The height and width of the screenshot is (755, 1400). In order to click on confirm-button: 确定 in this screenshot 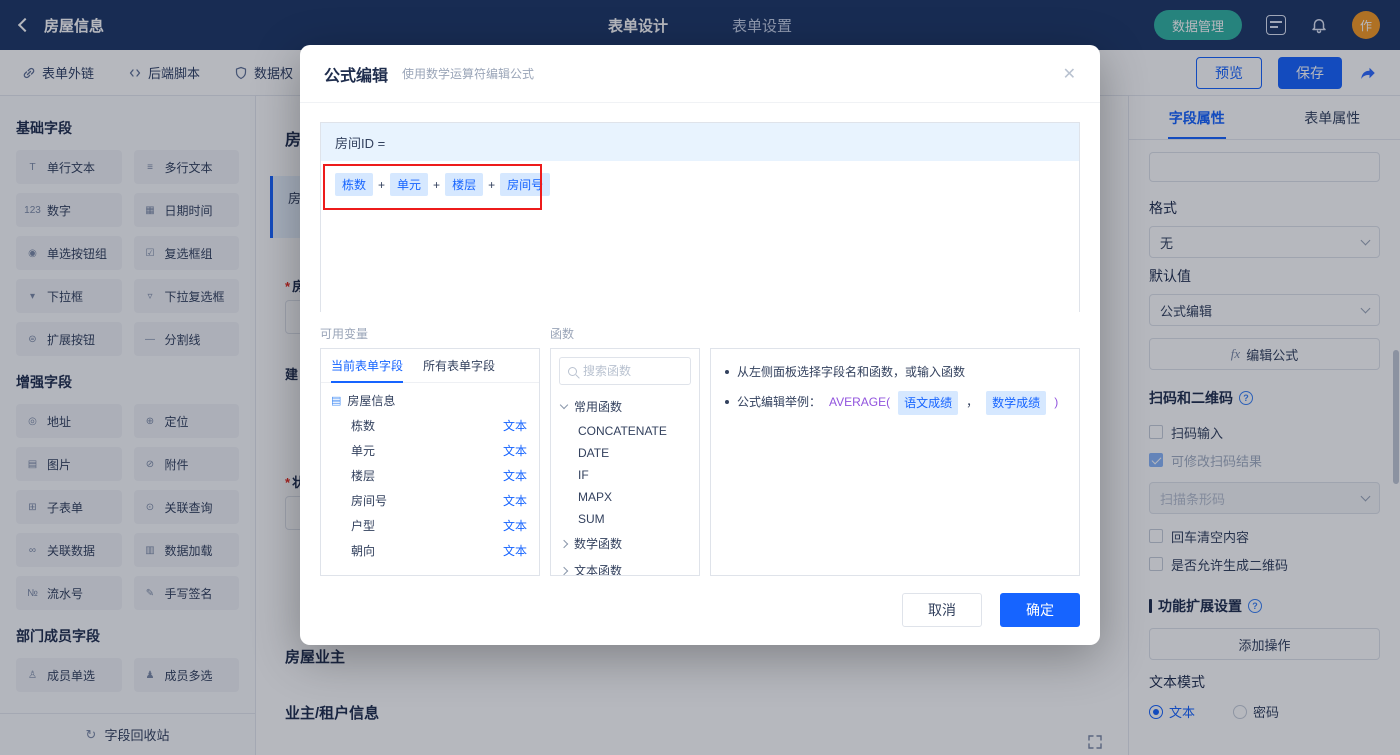, I will do `click(1040, 610)`.